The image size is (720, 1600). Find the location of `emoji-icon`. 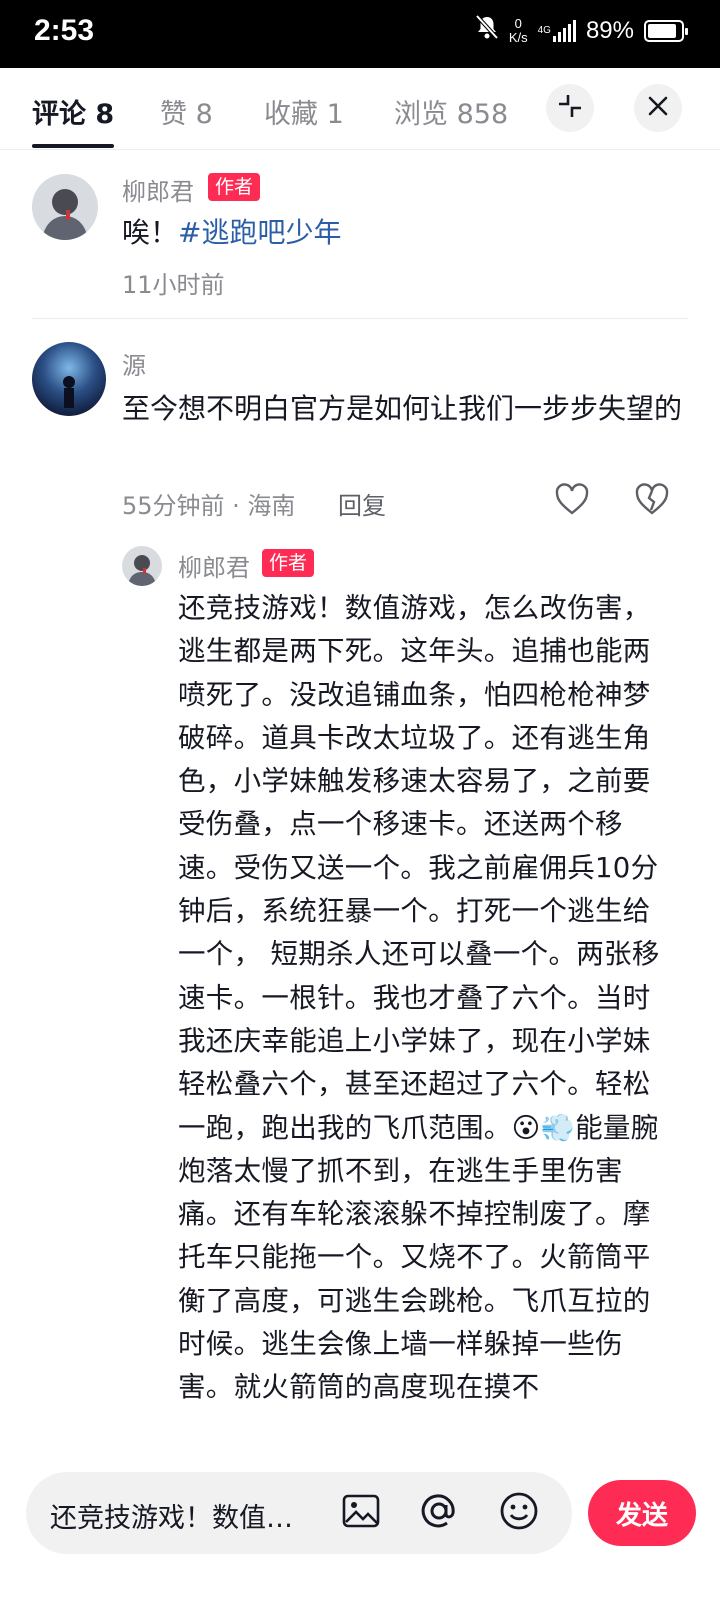

emoji-icon is located at coordinates (519, 1513).